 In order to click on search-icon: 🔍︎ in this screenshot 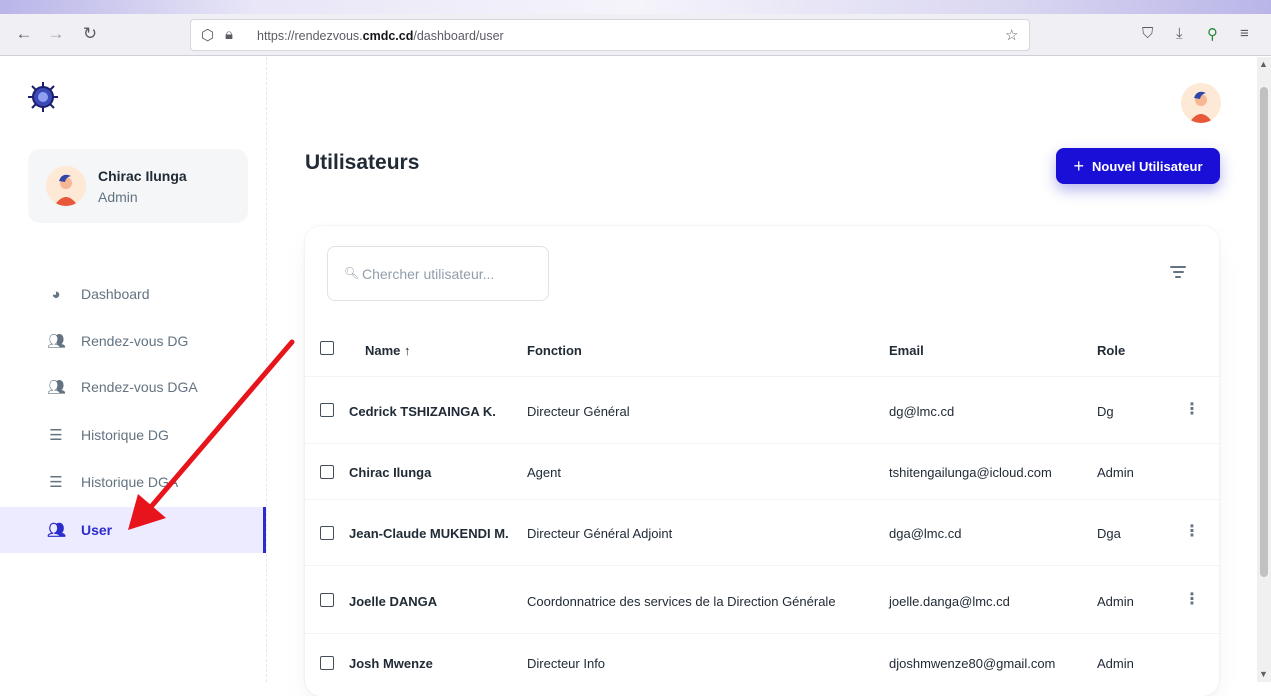, I will do `click(352, 273)`.